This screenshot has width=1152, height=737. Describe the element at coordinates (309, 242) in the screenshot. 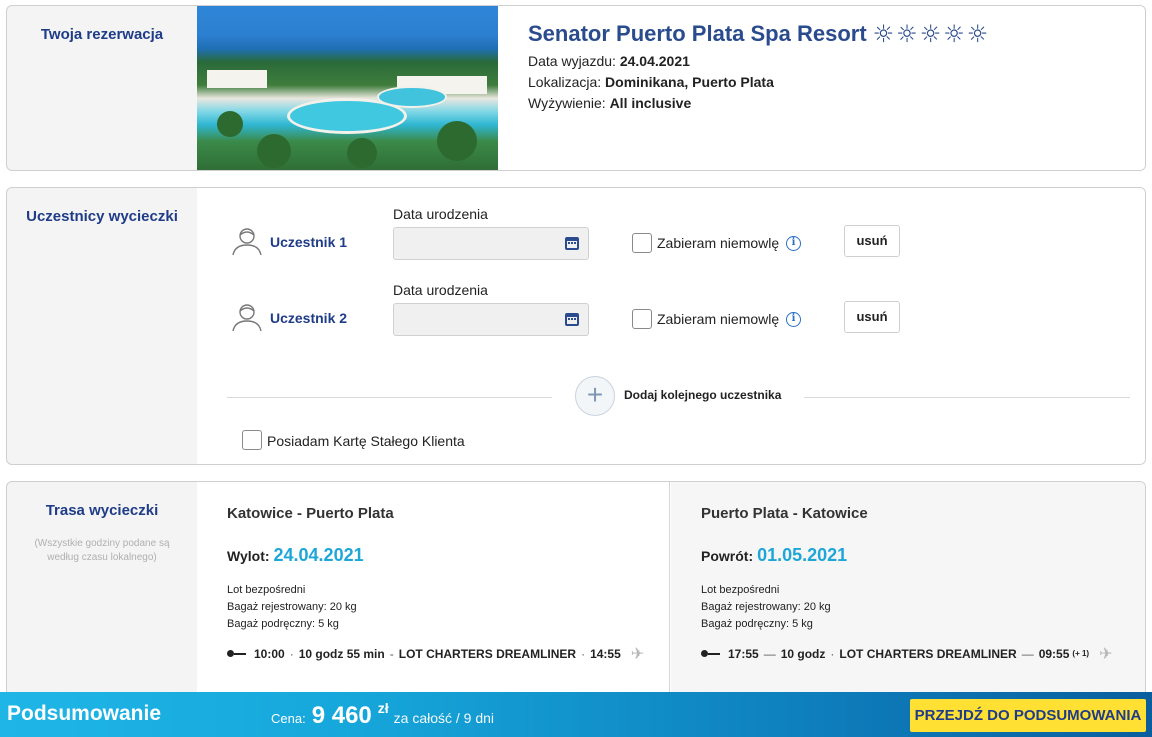

I see `participant-name: Uczestnik 1` at that location.